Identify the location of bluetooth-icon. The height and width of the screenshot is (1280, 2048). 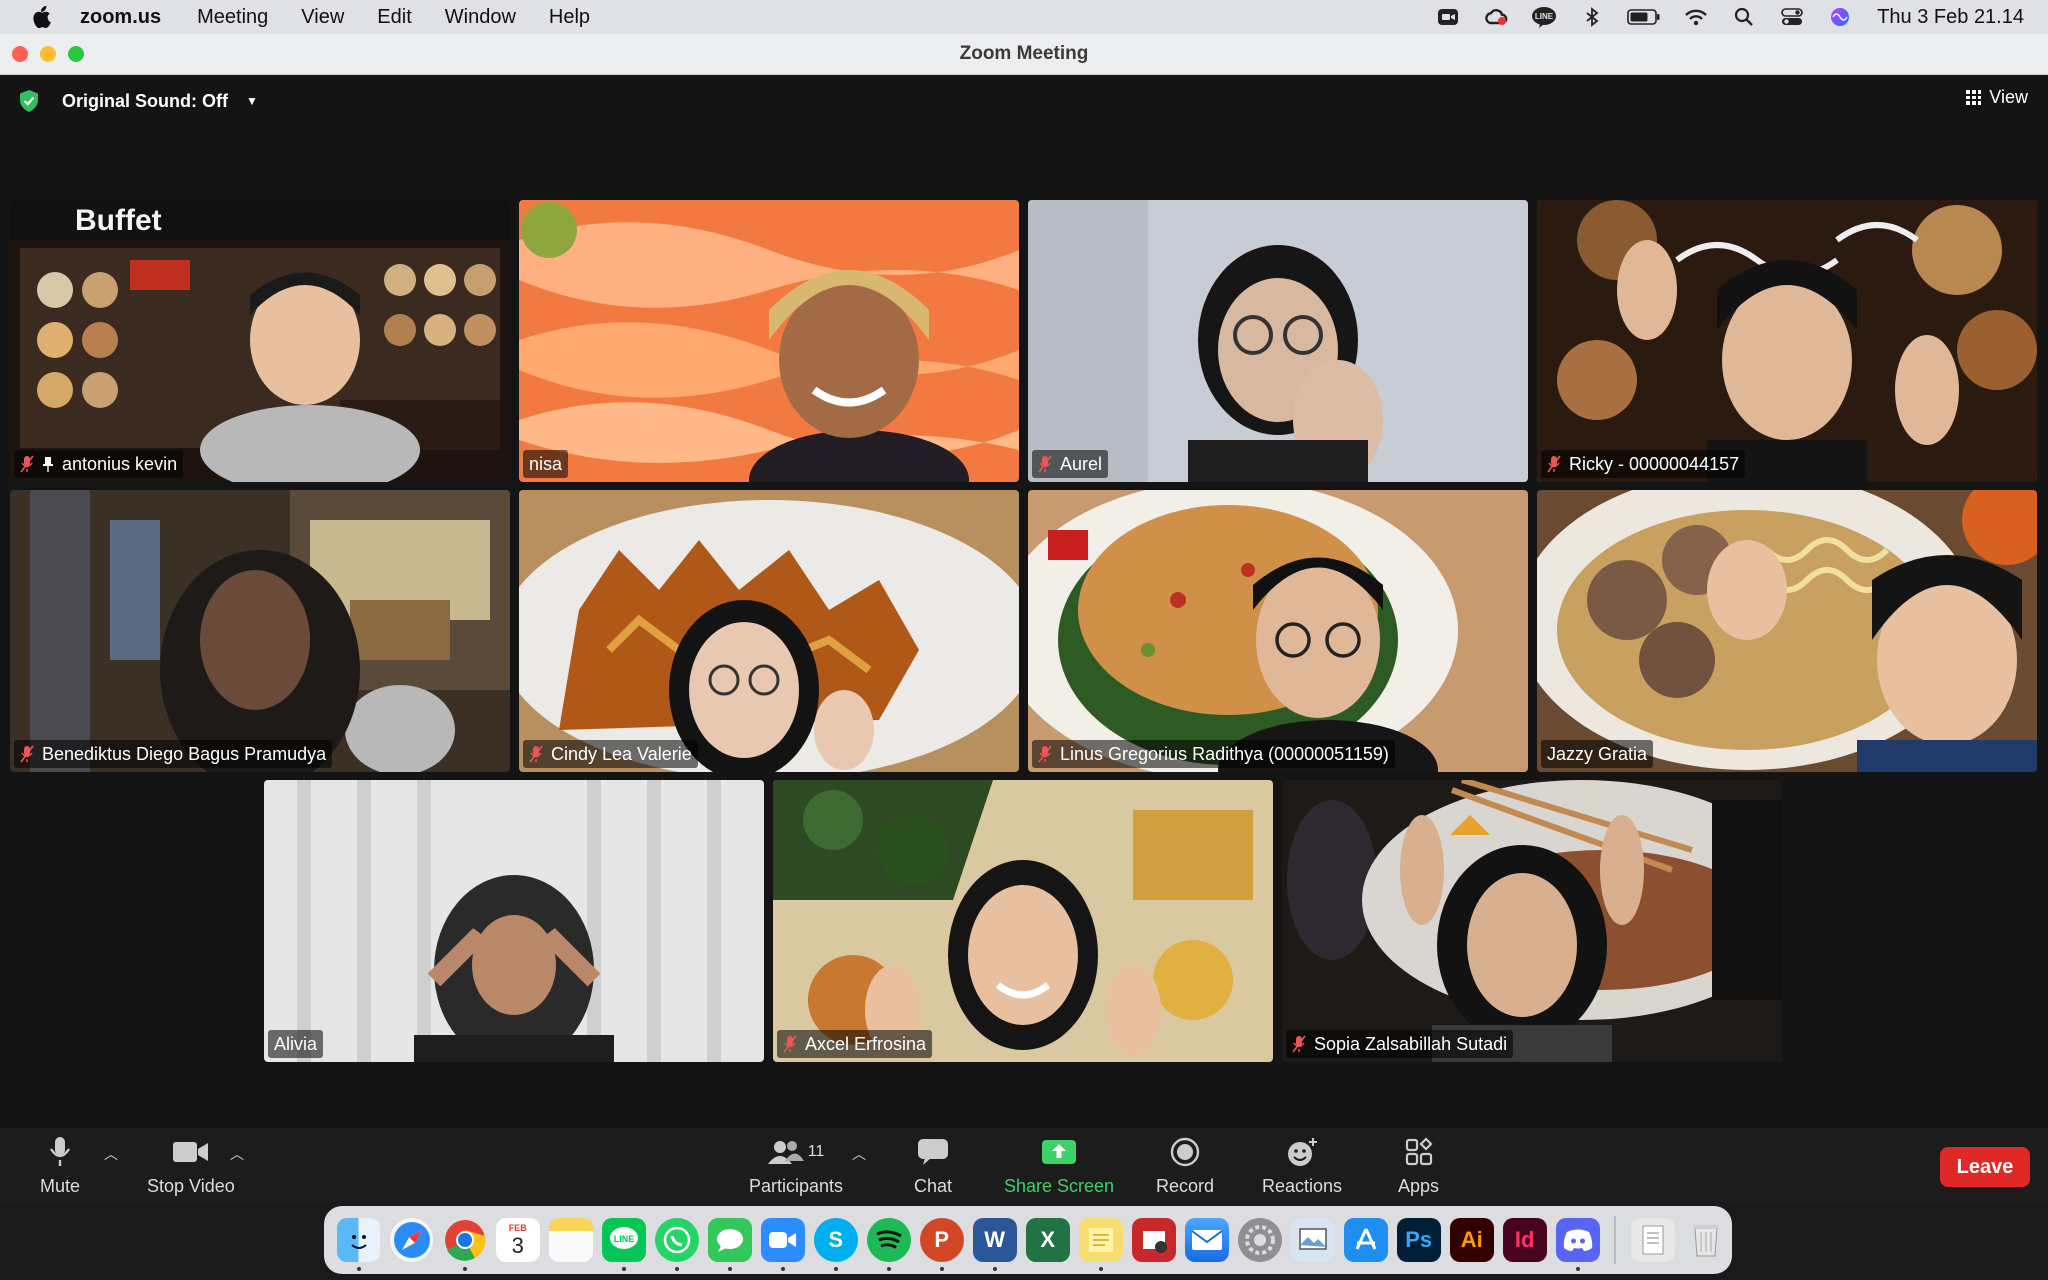
(1592, 17).